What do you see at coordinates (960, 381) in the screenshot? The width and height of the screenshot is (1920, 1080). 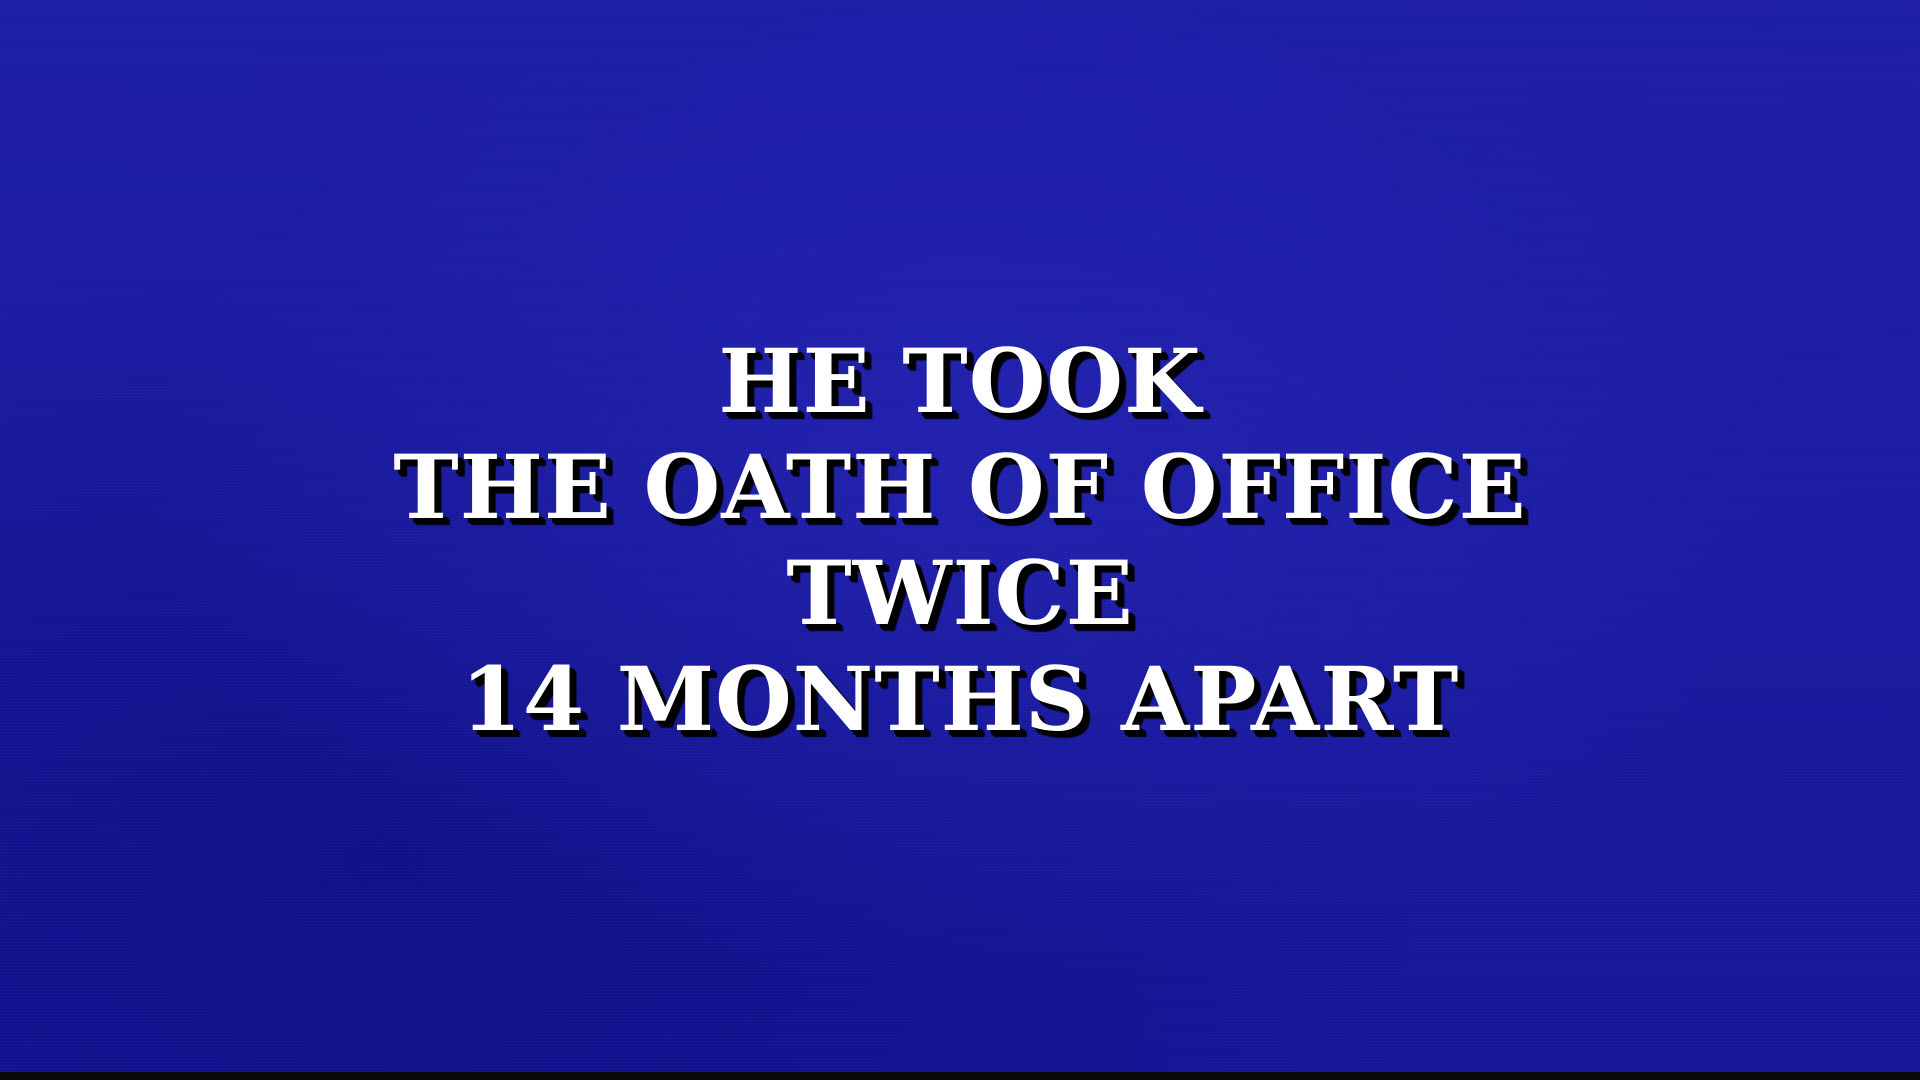 I see `clue-line-1: HE TOOK` at bounding box center [960, 381].